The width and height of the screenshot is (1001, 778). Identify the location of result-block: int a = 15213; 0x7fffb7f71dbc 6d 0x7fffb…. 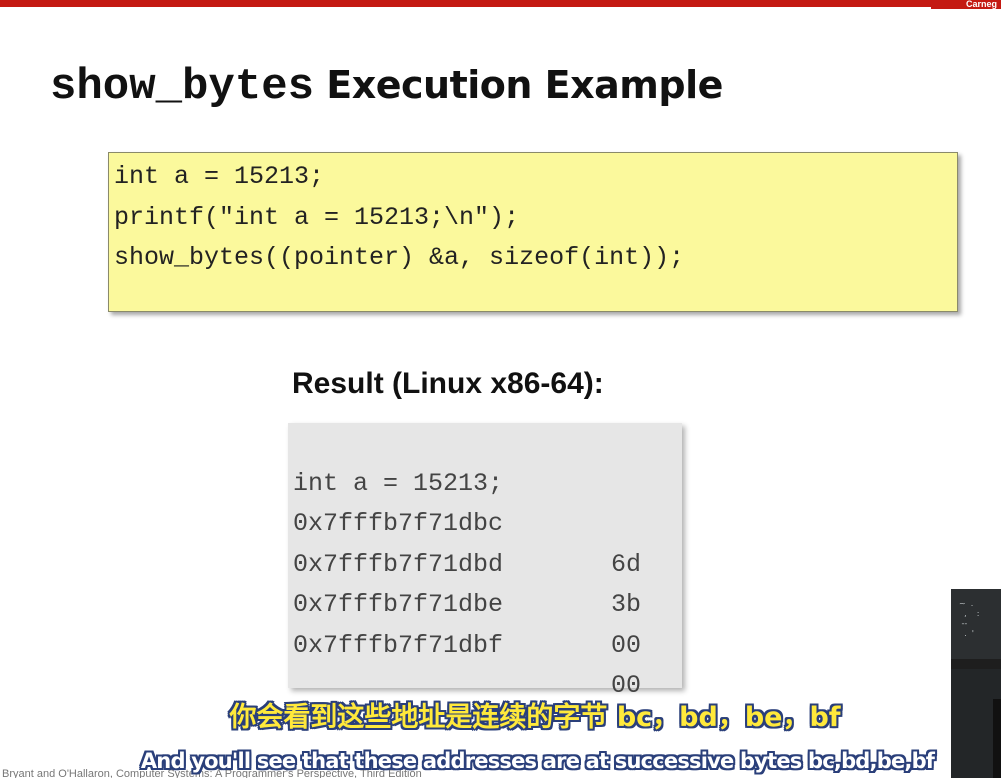
(485, 562).